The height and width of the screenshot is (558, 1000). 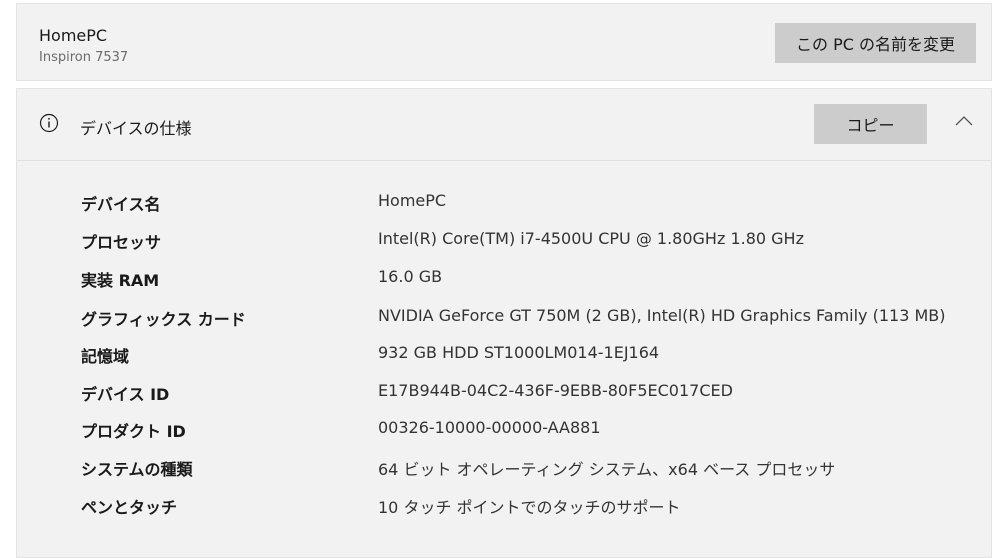 I want to click on spec-label: デバイス名, so click(x=121, y=204).